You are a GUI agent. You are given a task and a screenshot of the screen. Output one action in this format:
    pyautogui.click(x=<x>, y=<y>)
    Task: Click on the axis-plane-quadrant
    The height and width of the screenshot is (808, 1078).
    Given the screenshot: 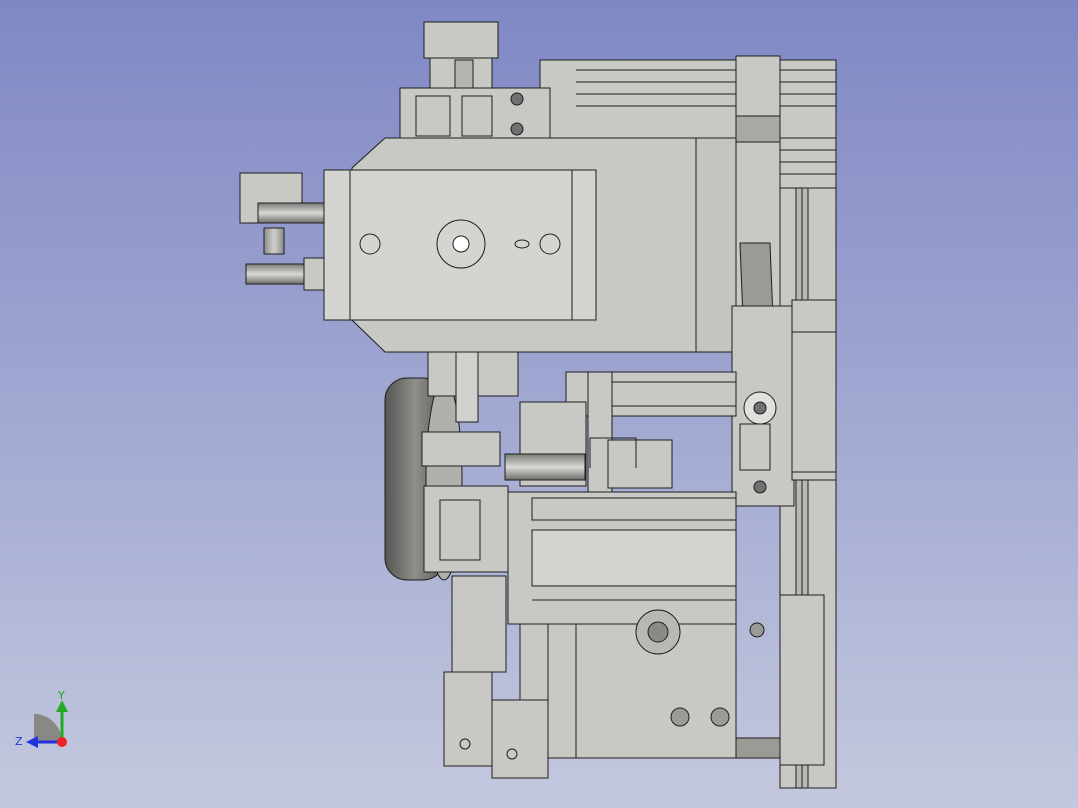 What is the action you would take?
    pyautogui.click(x=48, y=728)
    